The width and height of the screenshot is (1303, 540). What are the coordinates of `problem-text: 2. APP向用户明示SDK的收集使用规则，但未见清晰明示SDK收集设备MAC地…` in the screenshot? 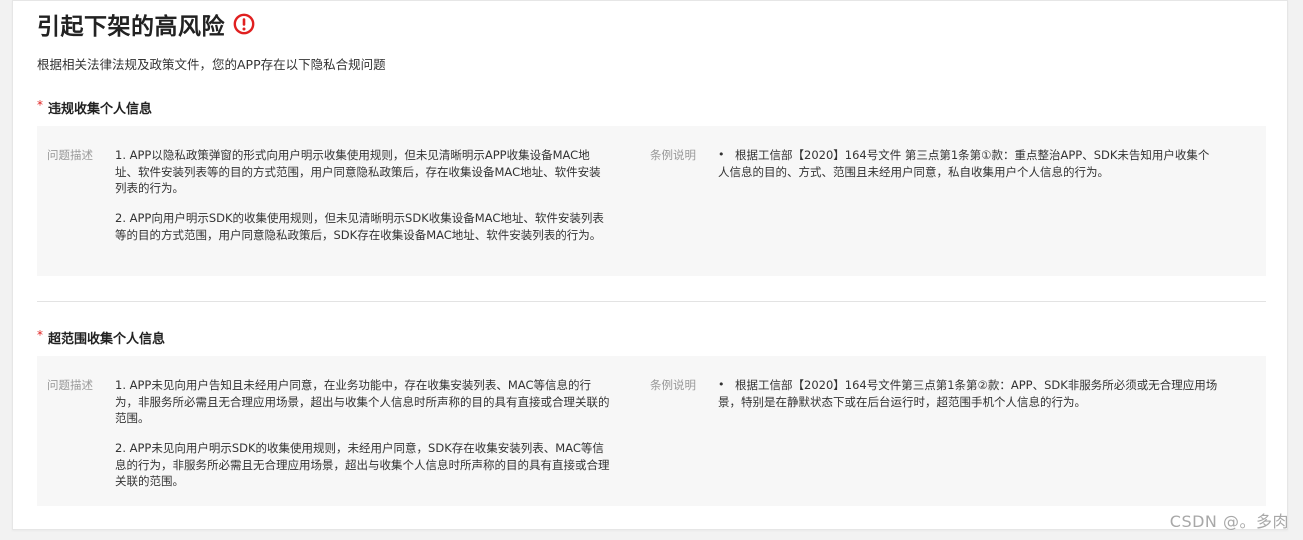 It's located at (359, 226).